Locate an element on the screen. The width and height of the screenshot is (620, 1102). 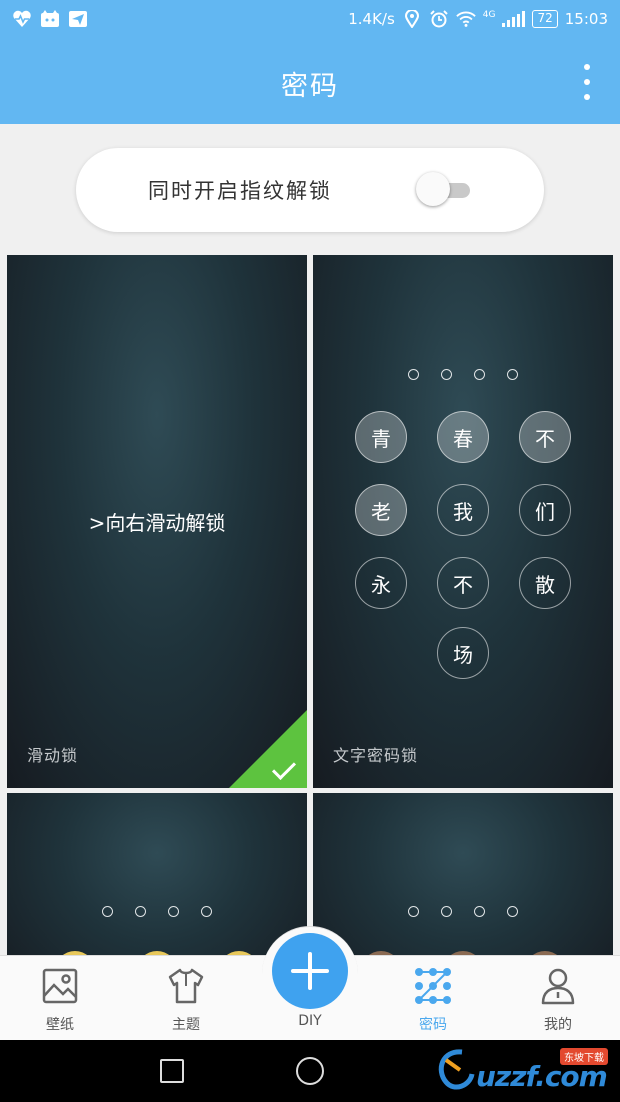
signal-icon is located at coordinates (514, 19).